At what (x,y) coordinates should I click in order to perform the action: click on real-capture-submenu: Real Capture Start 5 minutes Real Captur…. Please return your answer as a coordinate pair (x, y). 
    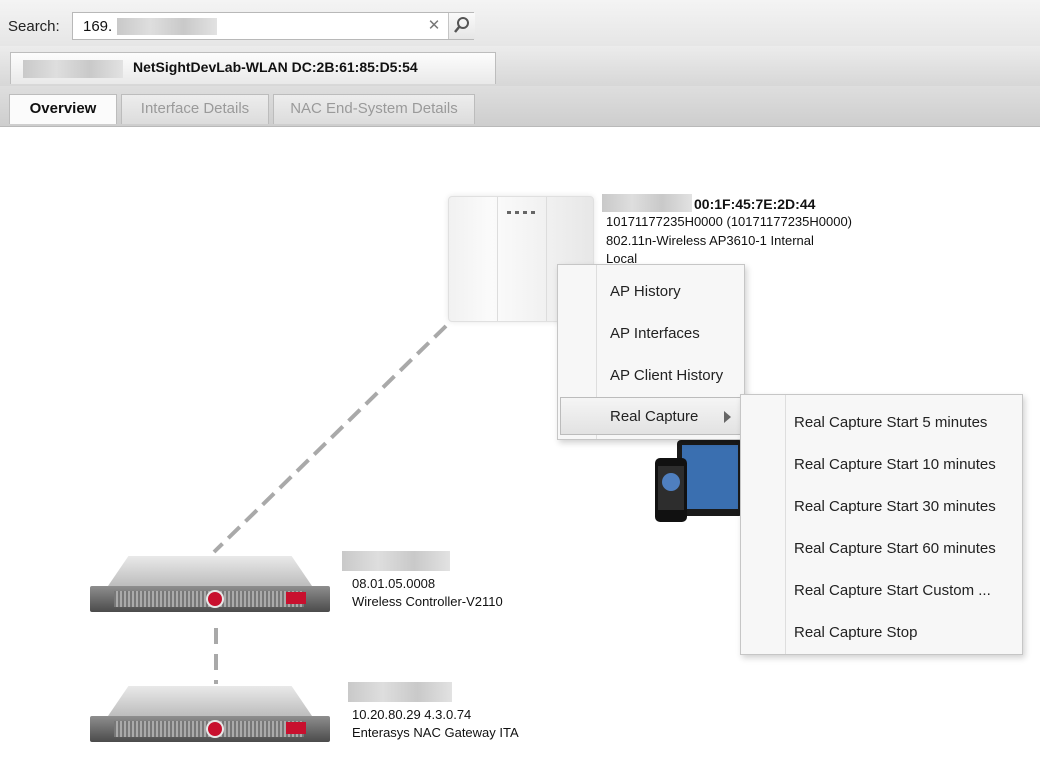
    Looking at the image, I should click on (881, 524).